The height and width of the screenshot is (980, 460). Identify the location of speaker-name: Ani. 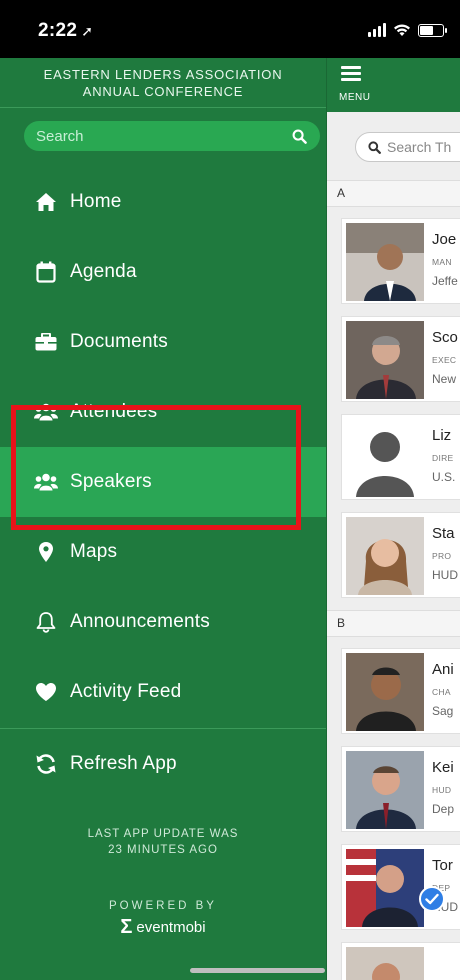
(443, 669).